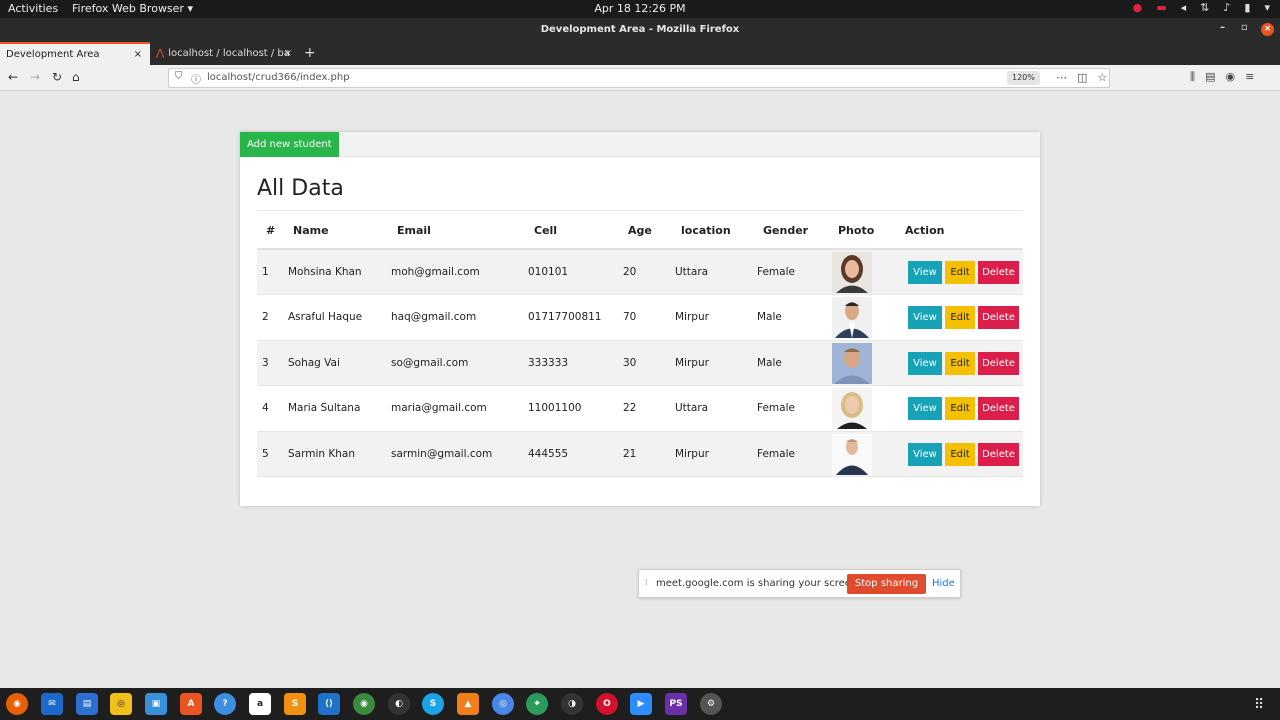 Image resolution: width=1280 pixels, height=720 pixels. I want to click on forward-icon: →, so click(35, 77).